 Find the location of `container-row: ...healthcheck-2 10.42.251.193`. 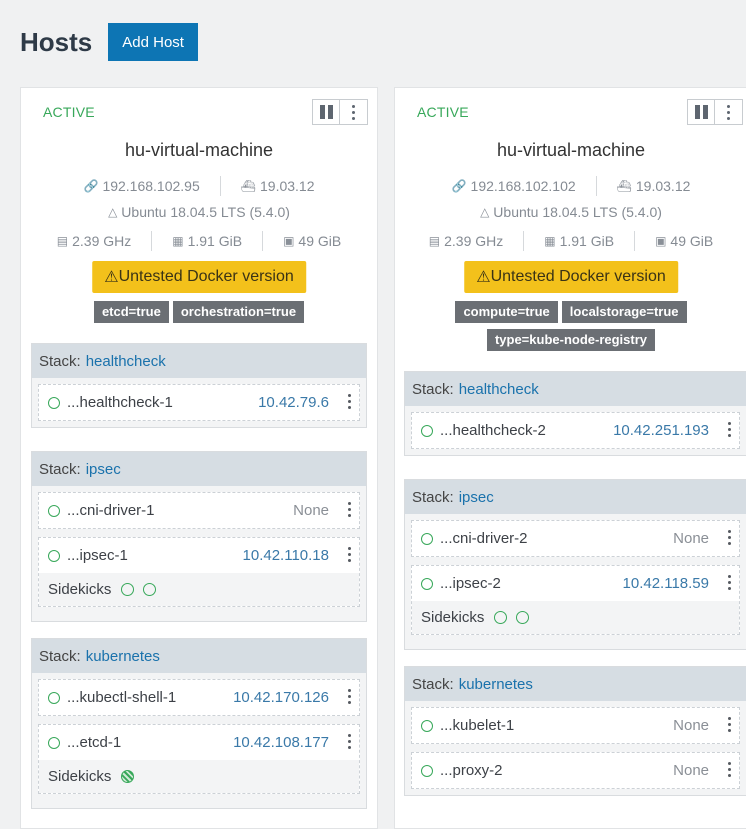

container-row: ...healthcheck-2 10.42.251.193 is located at coordinates (575, 430).